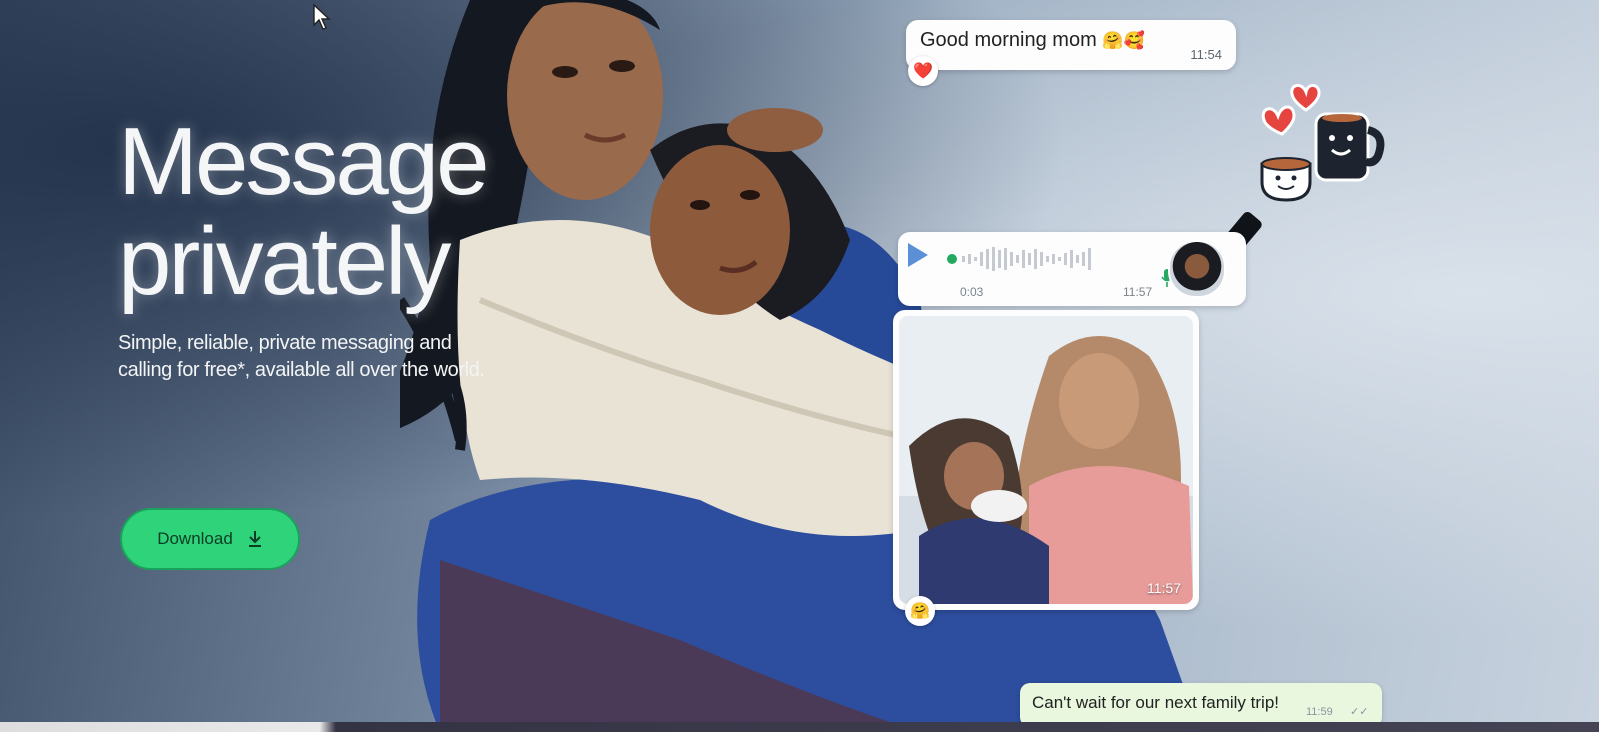  What do you see at coordinates (923, 71) in the screenshot?
I see `heart-reaction-icon: ❤️` at bounding box center [923, 71].